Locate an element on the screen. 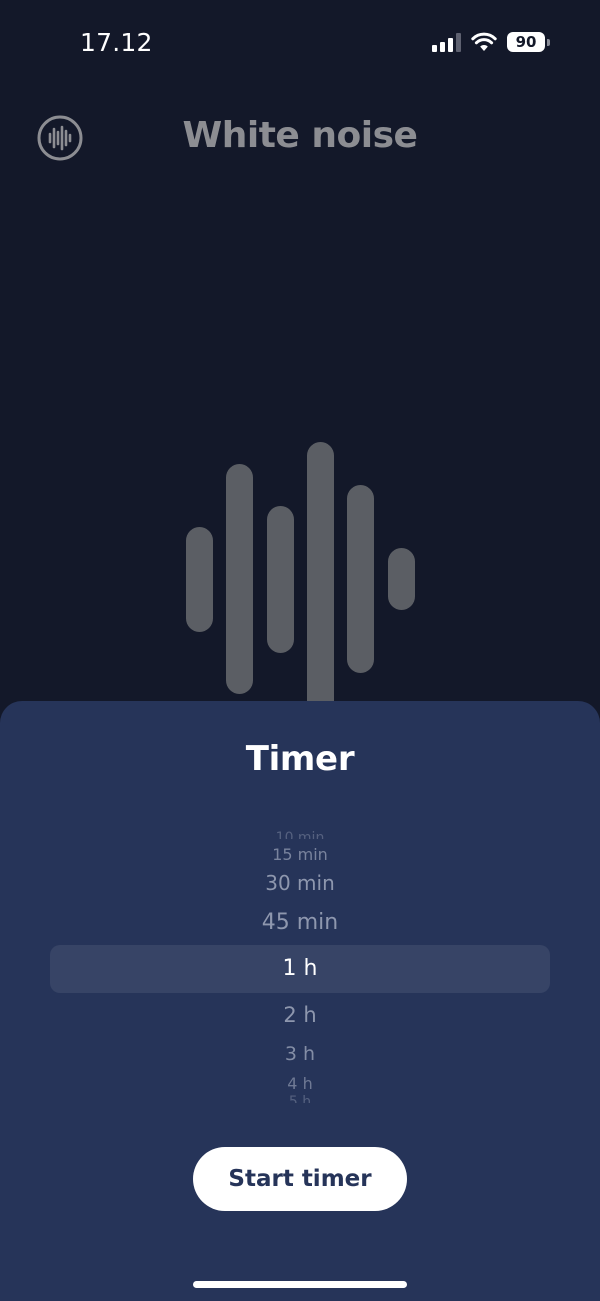 This screenshot has height=1301, width=600. picker-option-15min: 15 min is located at coordinates (300, 855).